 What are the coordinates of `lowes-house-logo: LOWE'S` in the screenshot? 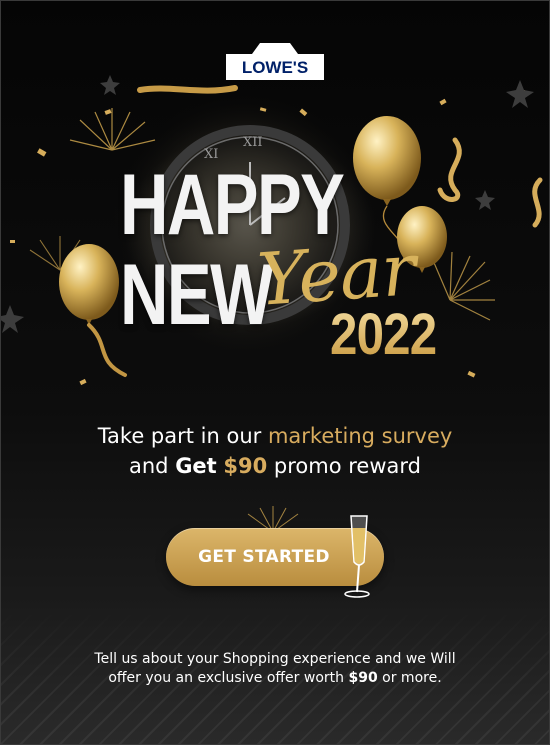 It's located at (275, 61).